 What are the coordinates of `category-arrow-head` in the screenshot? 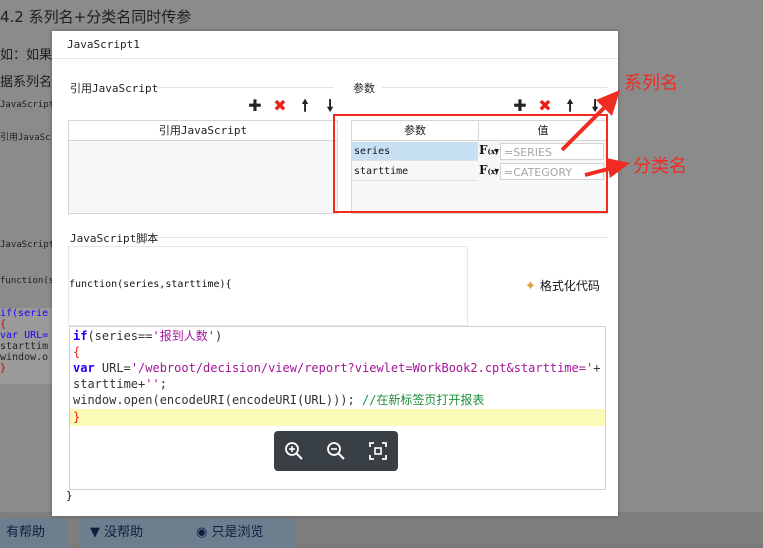 It's located at (618, 168).